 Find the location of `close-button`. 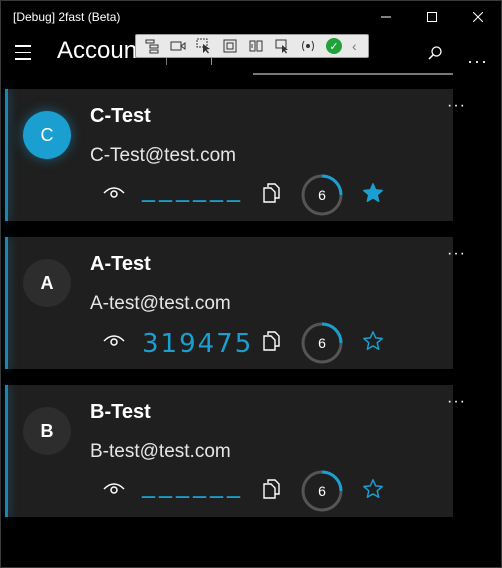

close-button is located at coordinates (478, 17).